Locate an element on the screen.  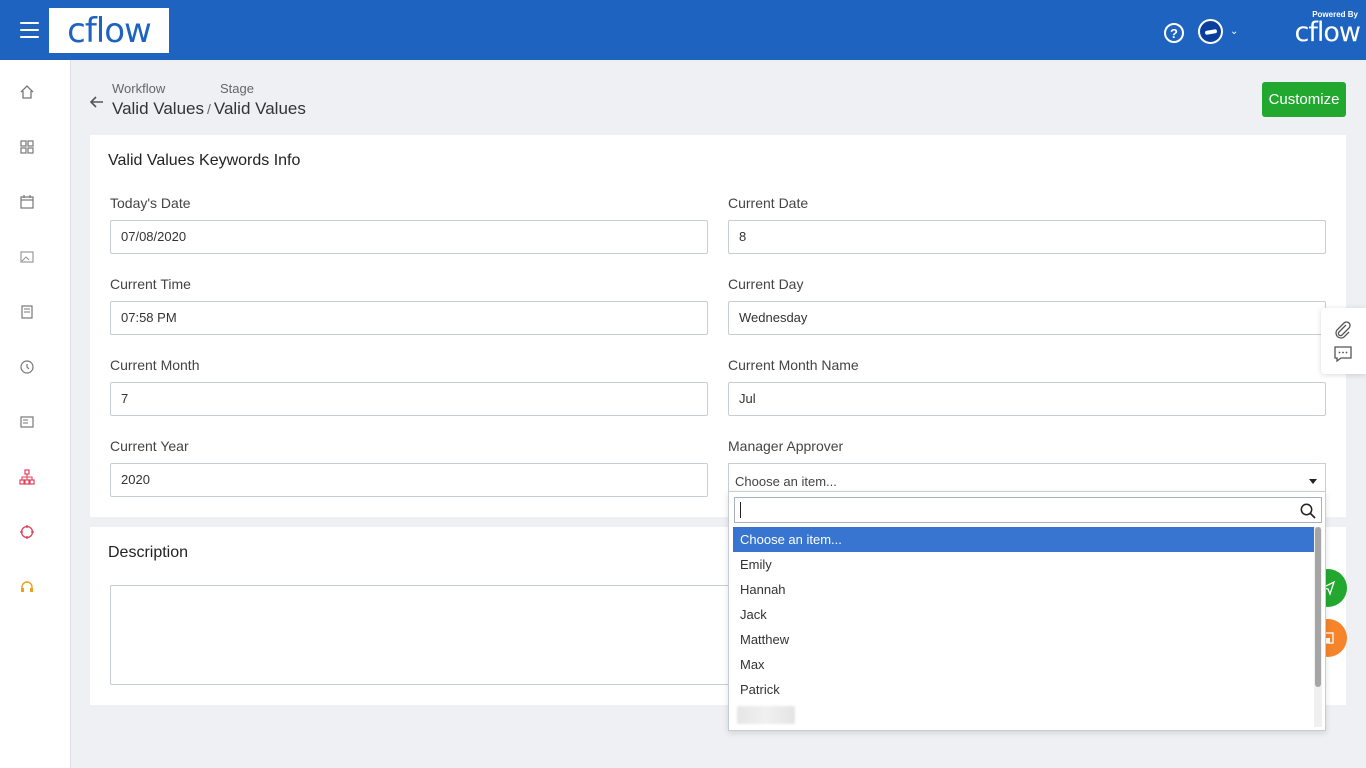
todays-date-field: 07/08/2020 is located at coordinates (409, 237).